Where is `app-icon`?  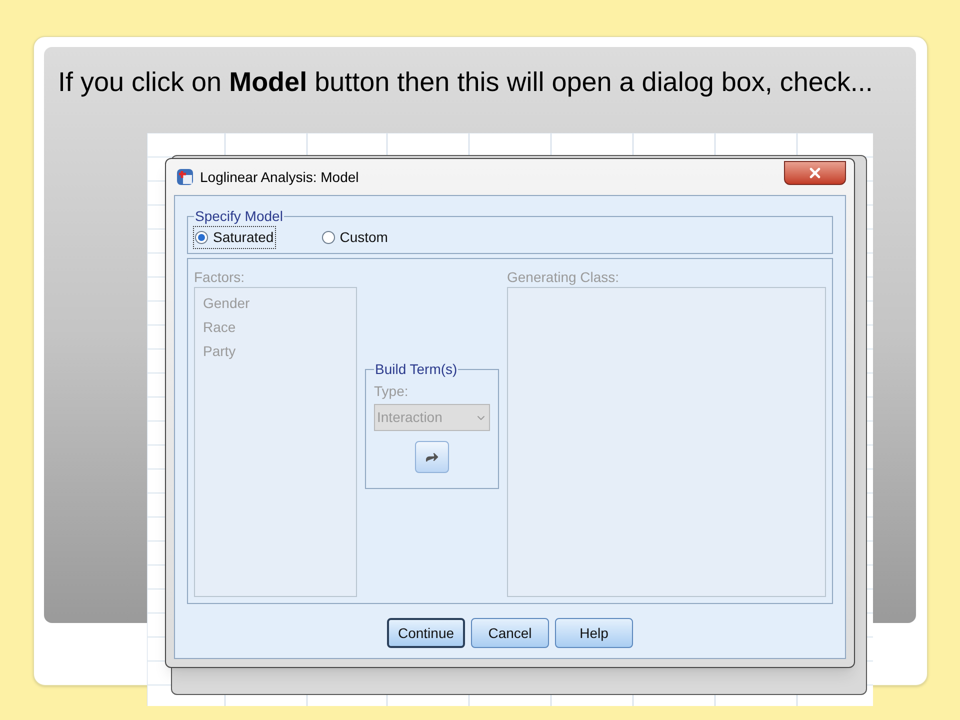
app-icon is located at coordinates (185, 177).